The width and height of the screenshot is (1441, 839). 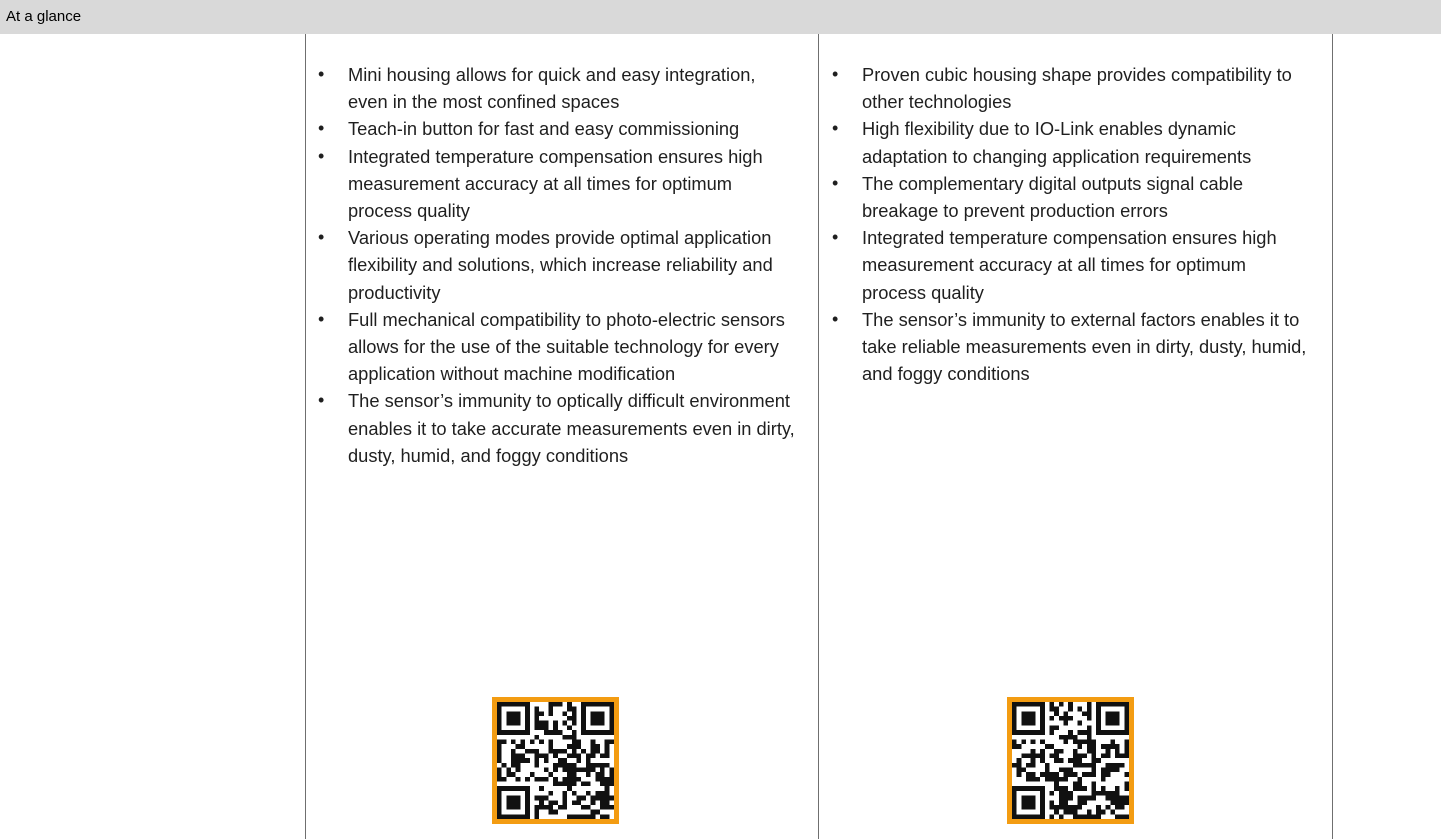 I want to click on column-divider-middle, so click(x=818, y=436).